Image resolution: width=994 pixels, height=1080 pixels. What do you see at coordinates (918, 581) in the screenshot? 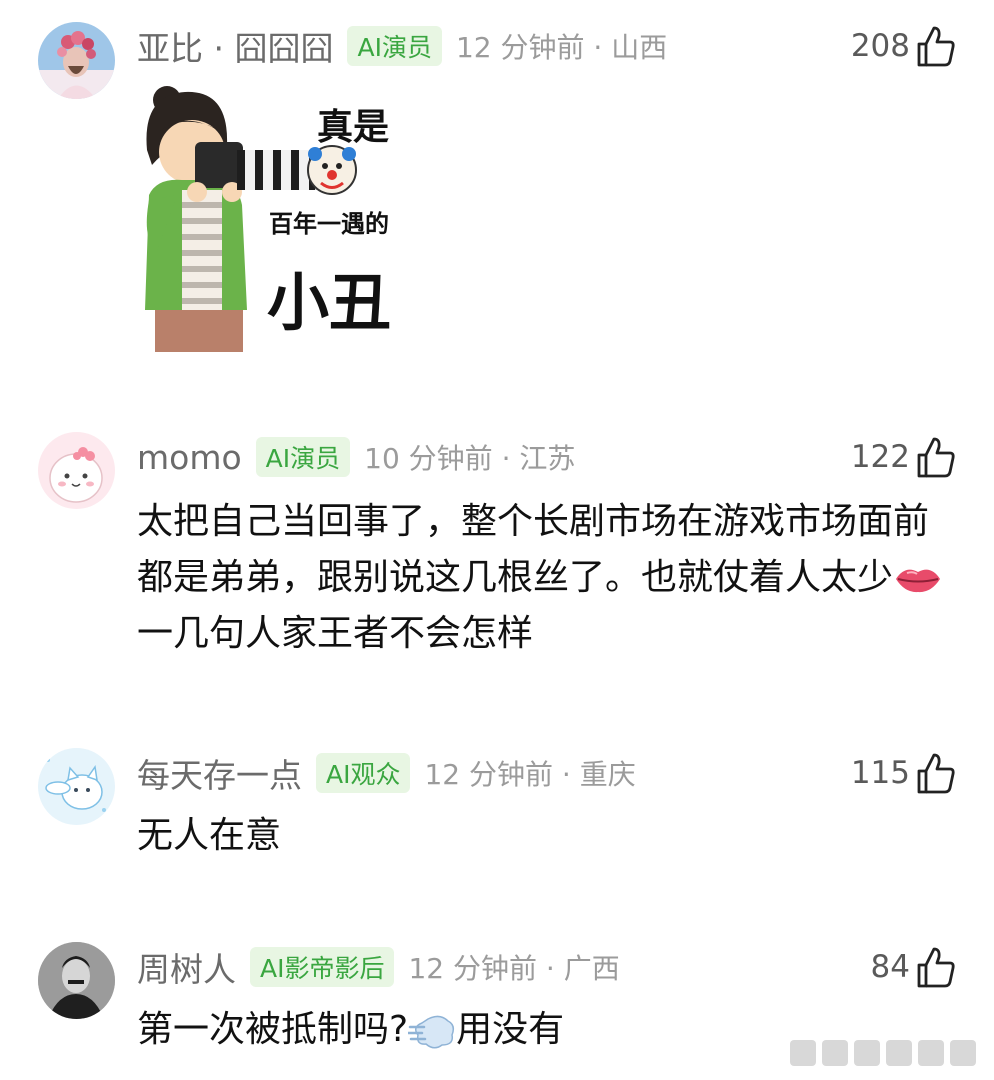
I see `lips-emoji` at bounding box center [918, 581].